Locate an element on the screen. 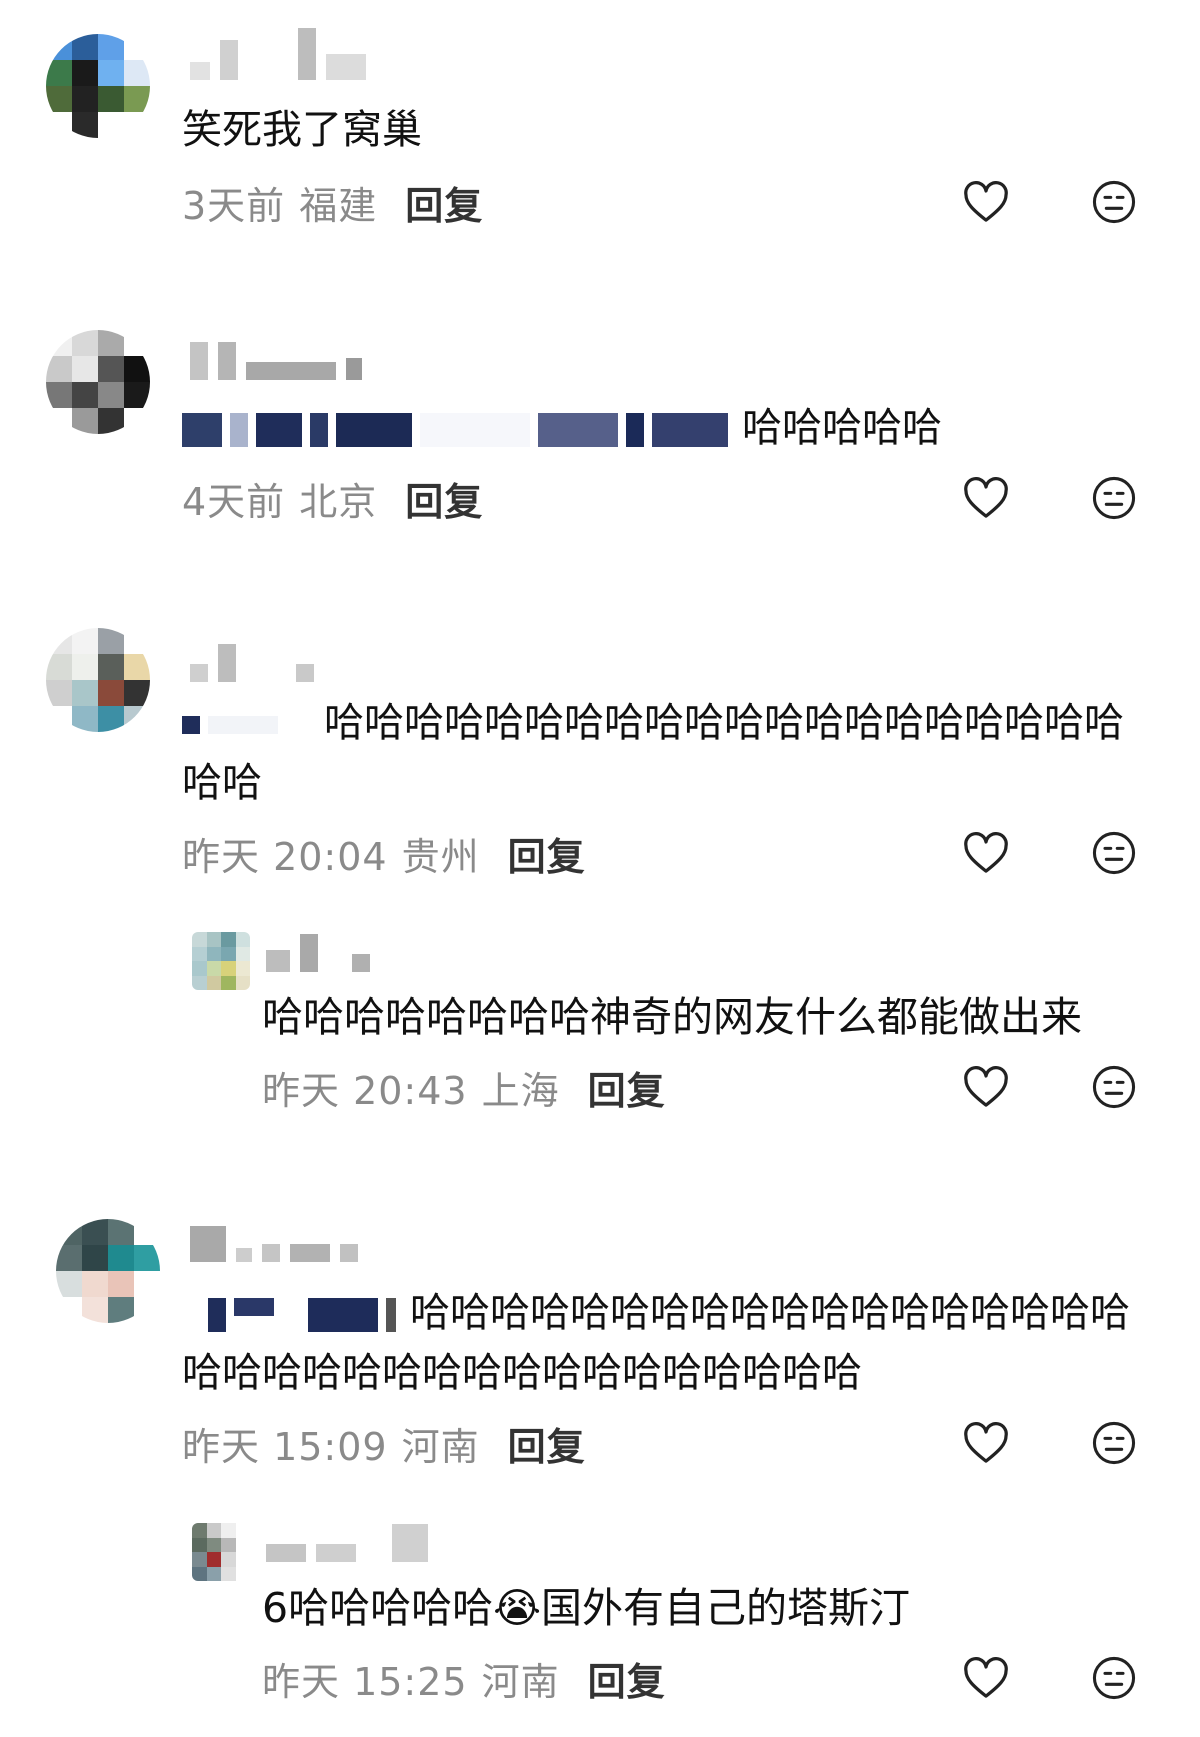 This screenshot has height=1737, width=1200. comment-meta: 昨天 15:09 河南 回复 is located at coordinates (384, 1443).